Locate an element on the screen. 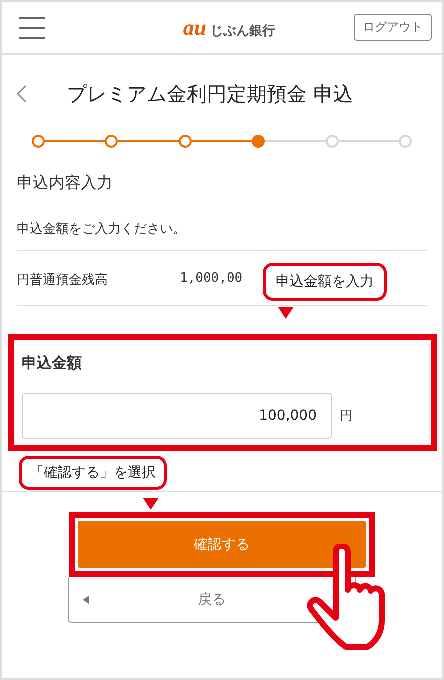  balance-label: 円普通預金残高 is located at coordinates (62, 280).